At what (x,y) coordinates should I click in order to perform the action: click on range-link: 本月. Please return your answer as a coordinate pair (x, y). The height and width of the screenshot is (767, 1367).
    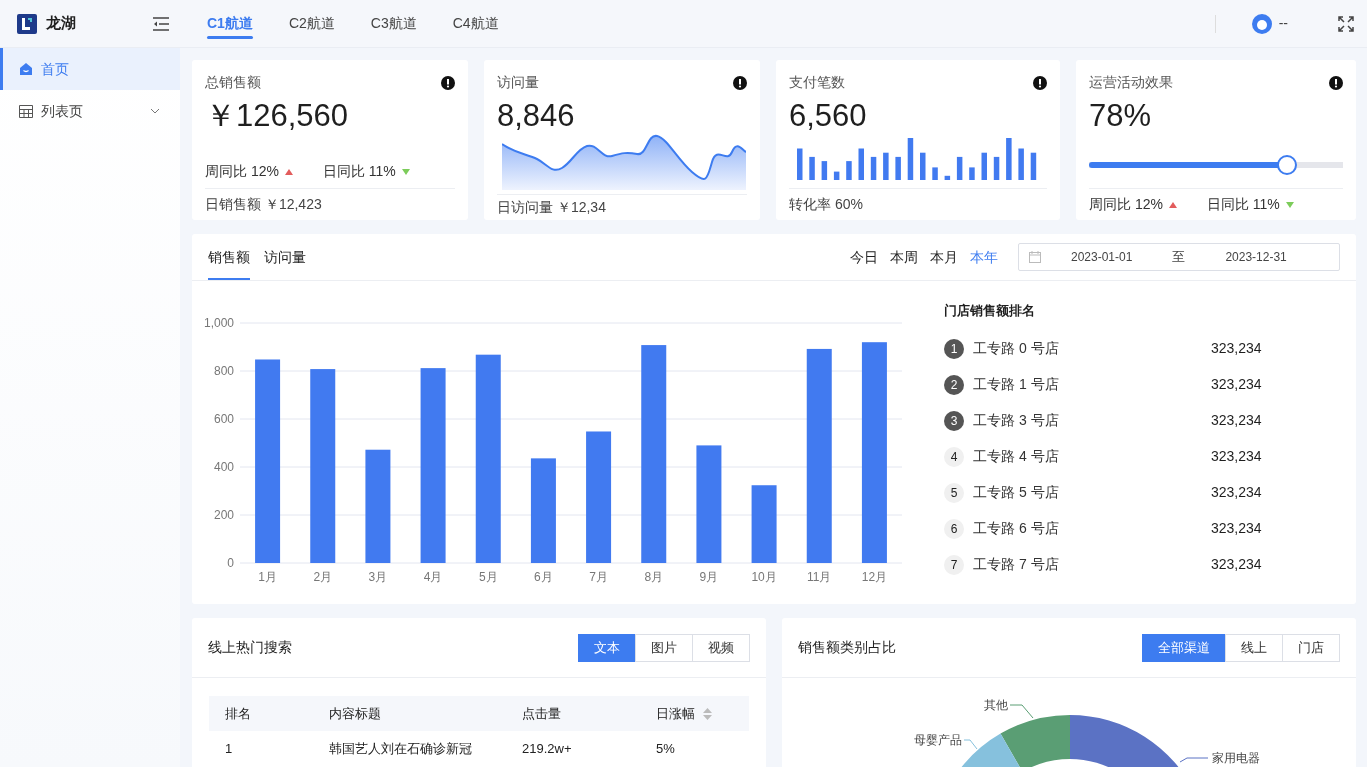
    Looking at the image, I should click on (944, 257).